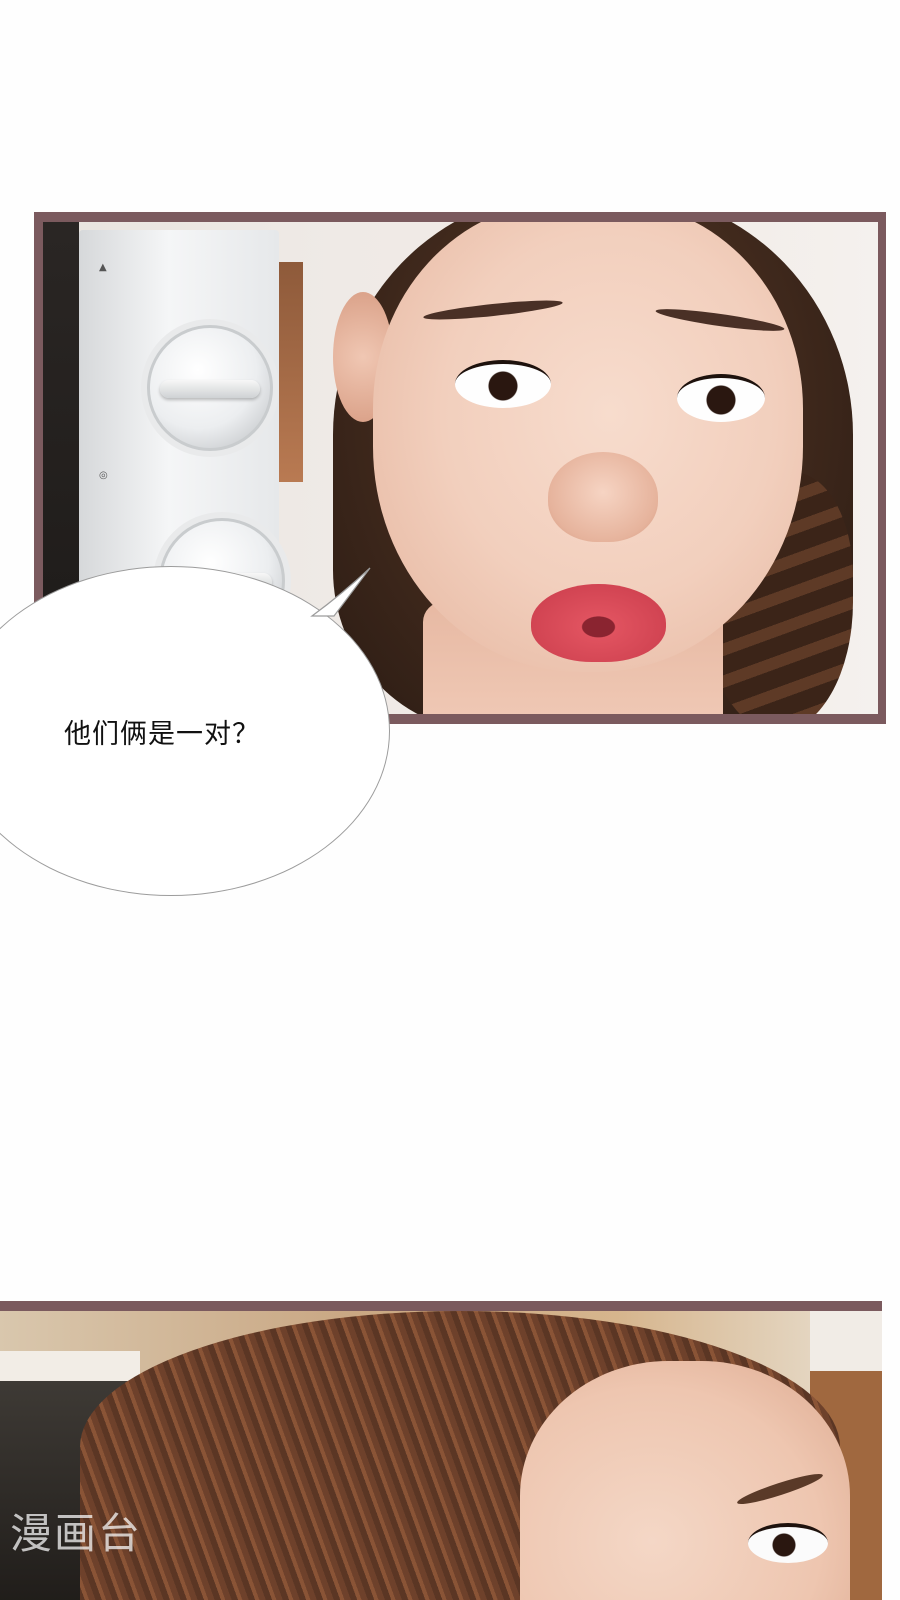 This screenshot has height=1600, width=900. Describe the element at coordinates (162, 734) in the screenshot. I see `speech-bubble-text: 他们俩是一对？` at that location.